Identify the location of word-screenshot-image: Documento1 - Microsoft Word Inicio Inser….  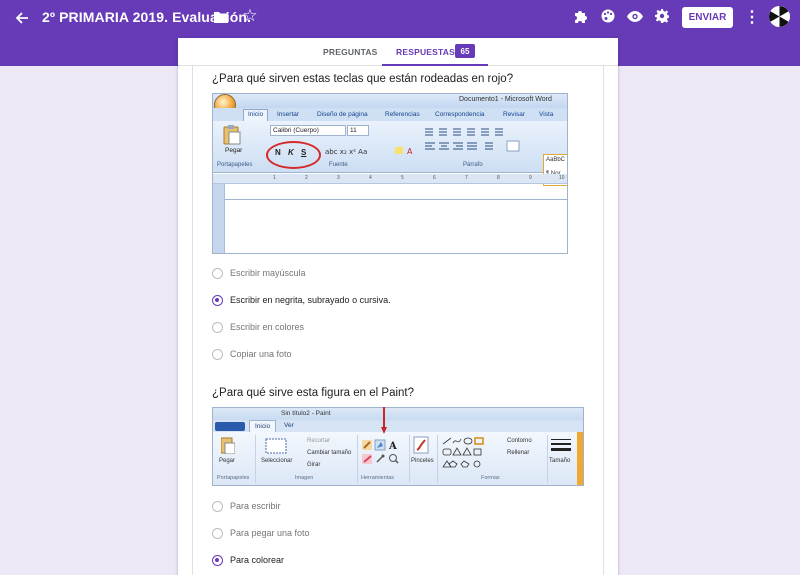
(390, 173).